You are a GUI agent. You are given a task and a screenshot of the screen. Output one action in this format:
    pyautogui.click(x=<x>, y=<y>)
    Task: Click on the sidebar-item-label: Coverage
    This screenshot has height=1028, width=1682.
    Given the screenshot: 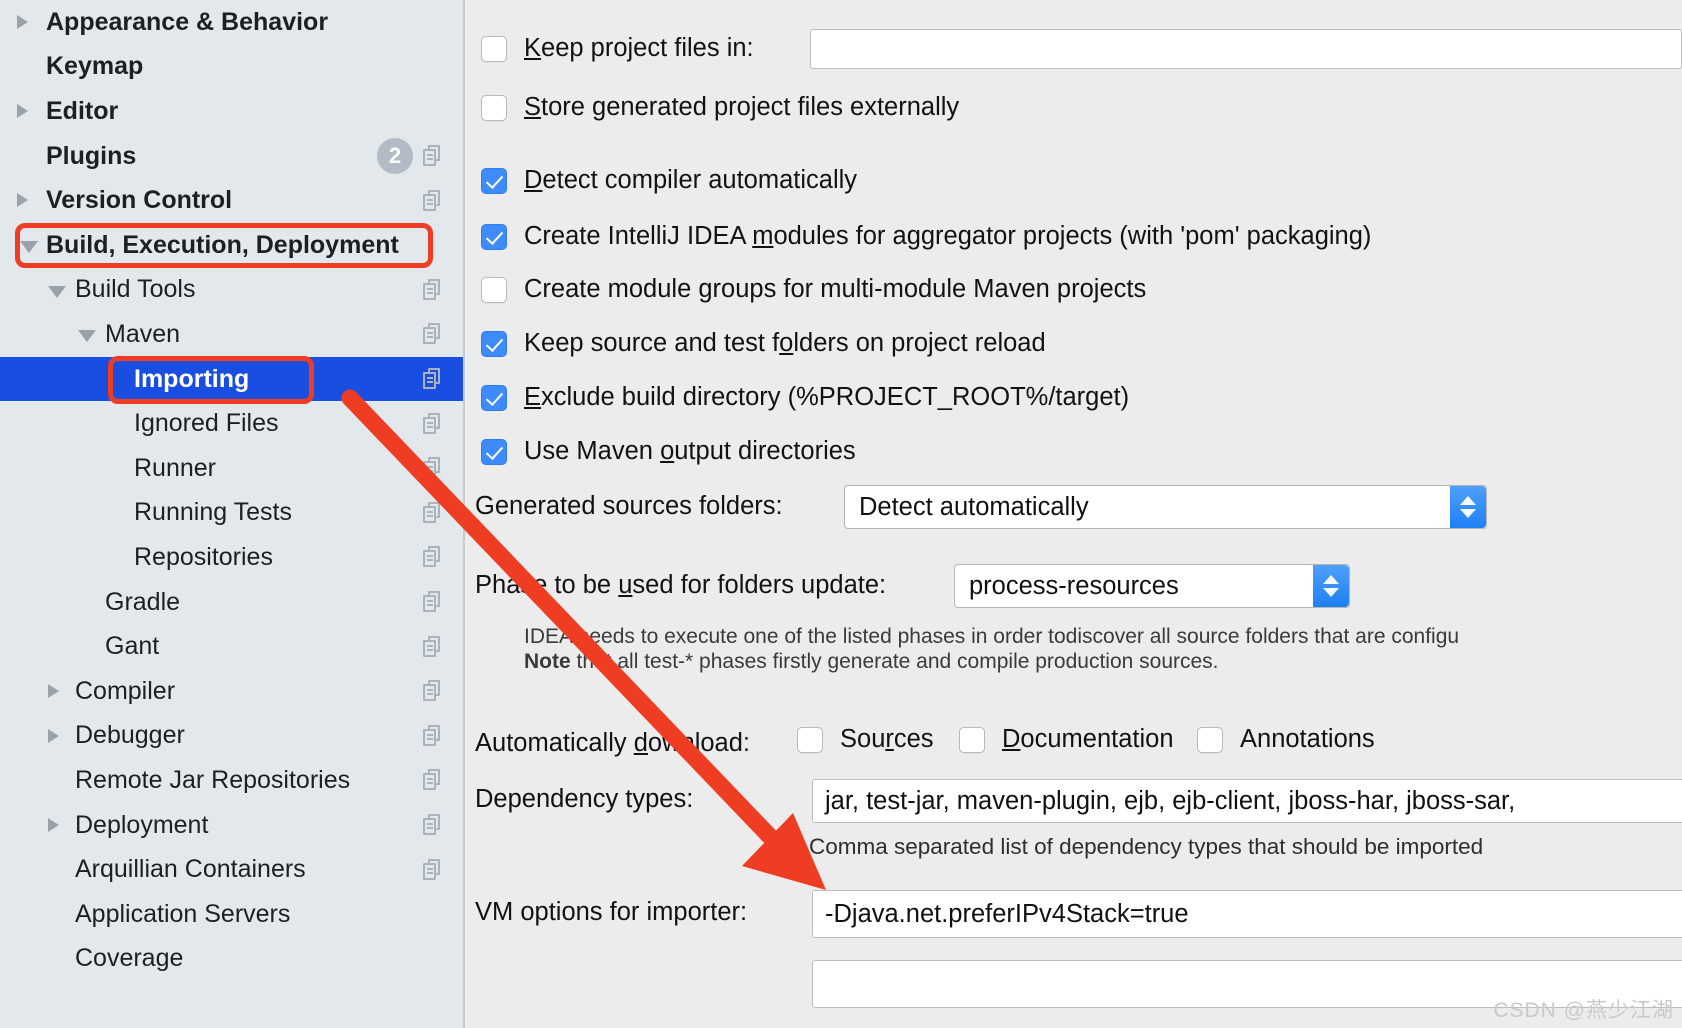 What is the action you would take?
    pyautogui.click(x=129, y=958)
    